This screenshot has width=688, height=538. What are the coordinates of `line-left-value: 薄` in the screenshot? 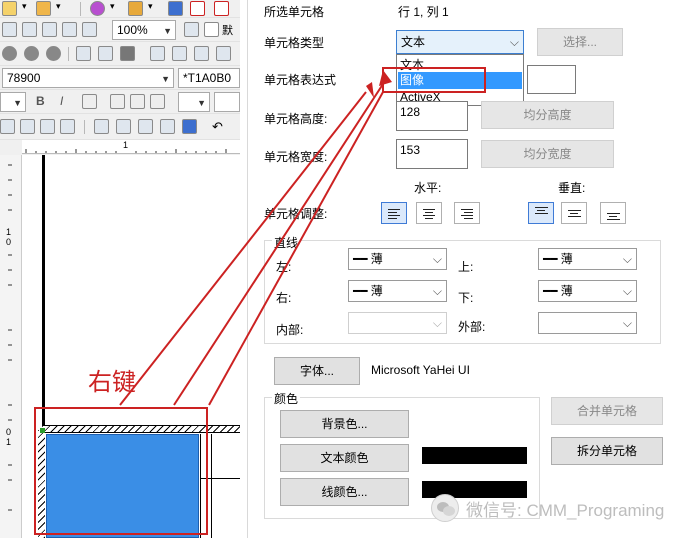 It's located at (376, 259).